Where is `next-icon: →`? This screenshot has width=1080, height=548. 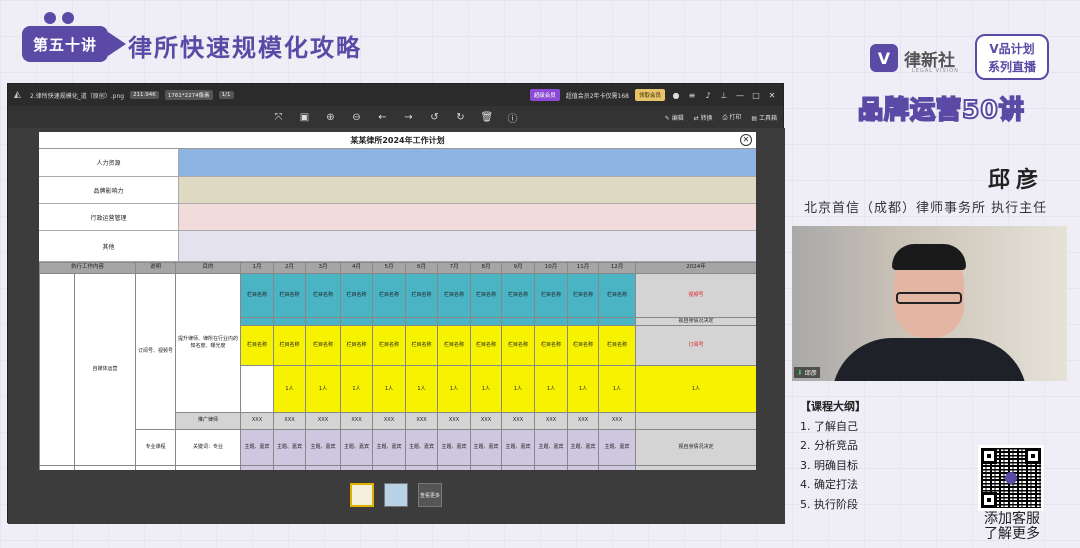
next-icon: → is located at coordinates (409, 117).